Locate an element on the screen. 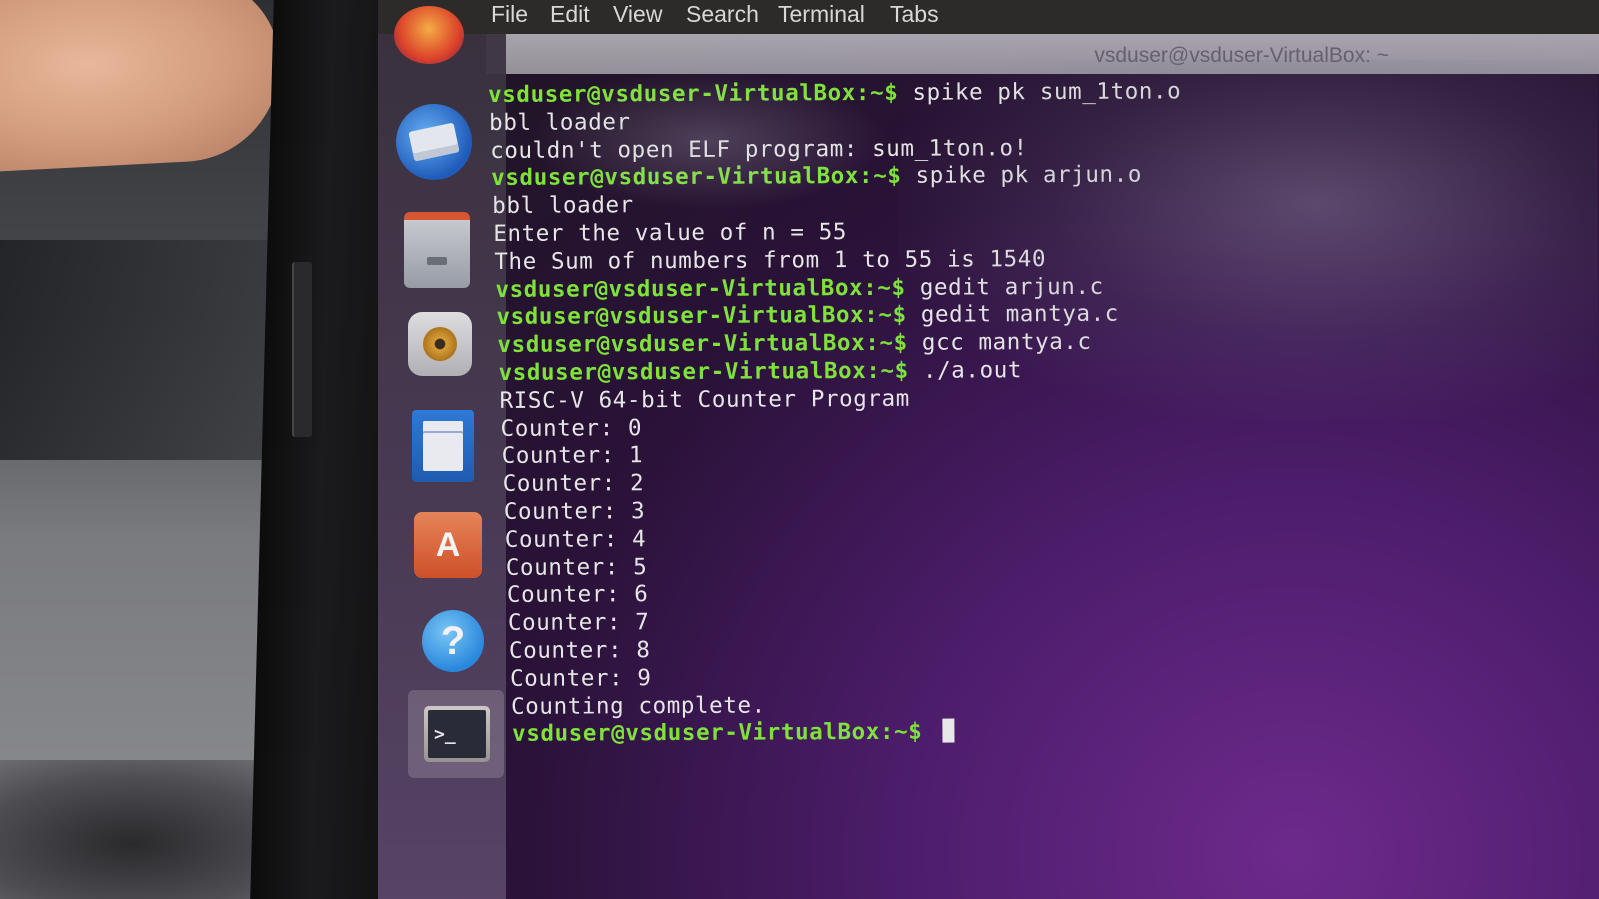 This screenshot has width=1599, height=899. terminal-output-line: RISC-V 64-bit Counter Program is located at coordinates (705, 400).